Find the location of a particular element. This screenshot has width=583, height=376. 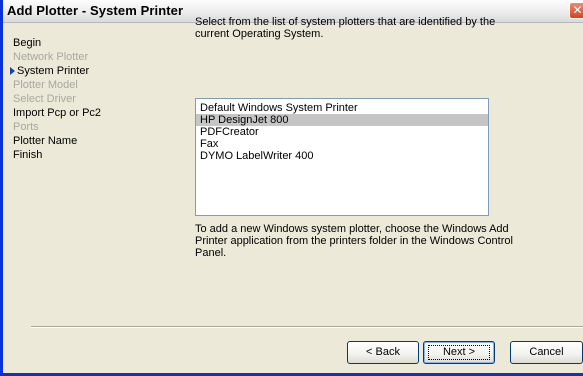

step-ports: Ports is located at coordinates (26, 127).